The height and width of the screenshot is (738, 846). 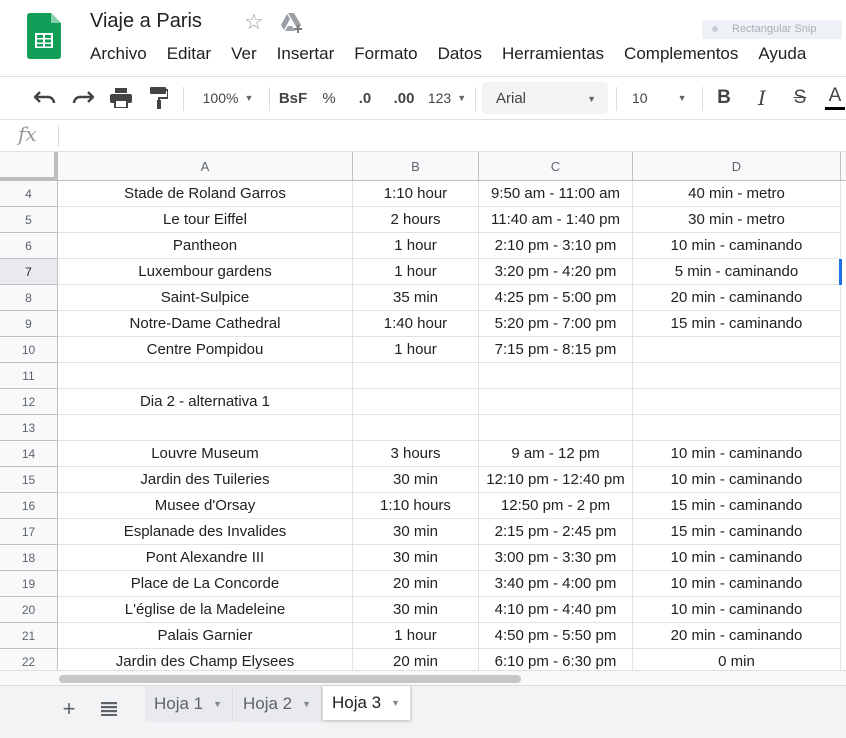 What do you see at coordinates (416, 298) in the screenshot?
I see `cell-b: 35 min` at bounding box center [416, 298].